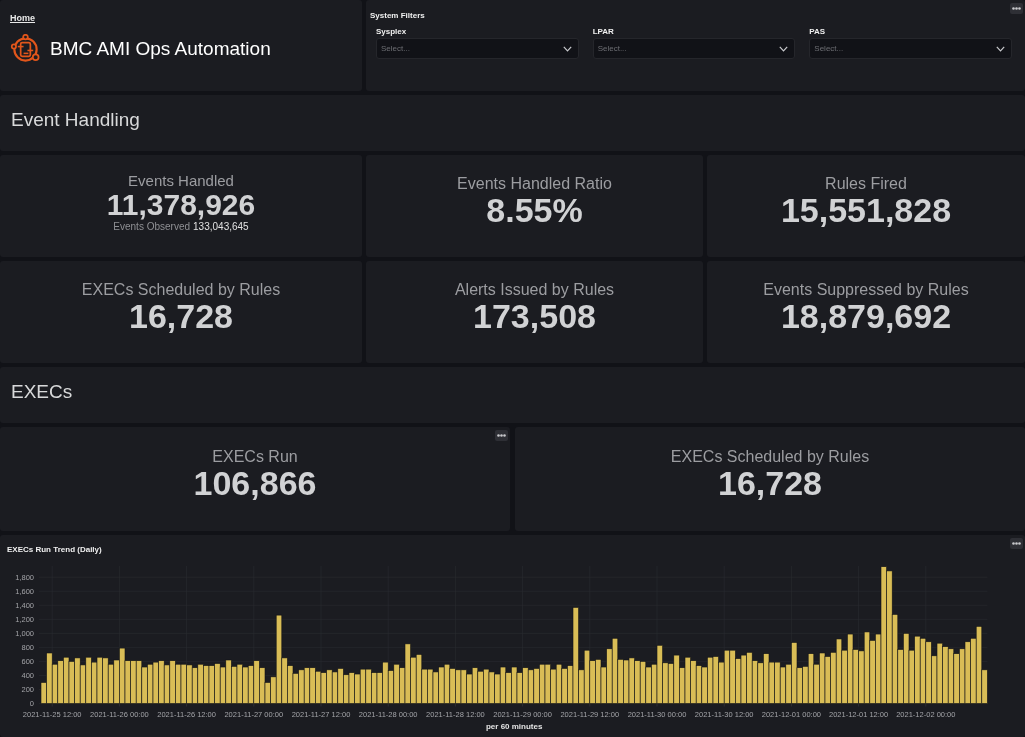 This screenshot has width=1025, height=737. What do you see at coordinates (25, 49) in the screenshot?
I see `logo-icon` at bounding box center [25, 49].